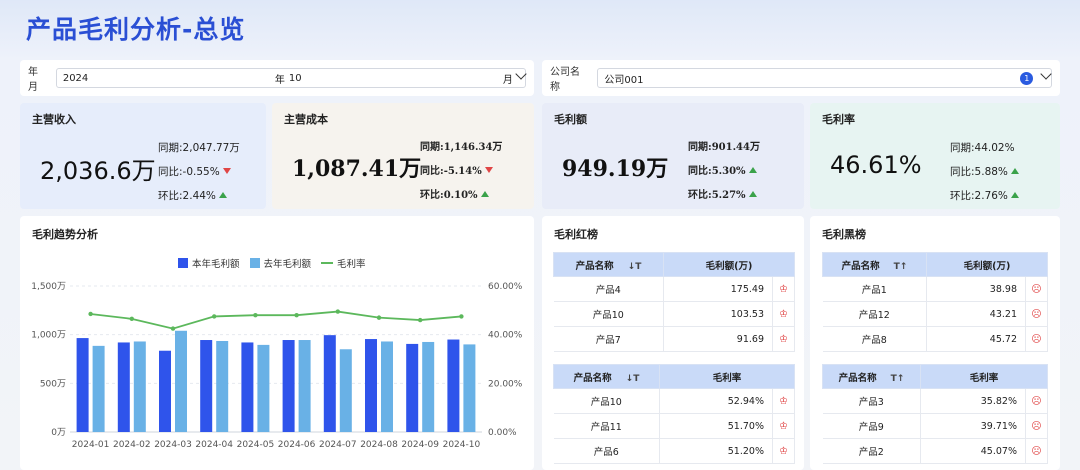  I want to click on yoy-label: 同比:, so click(432, 171).